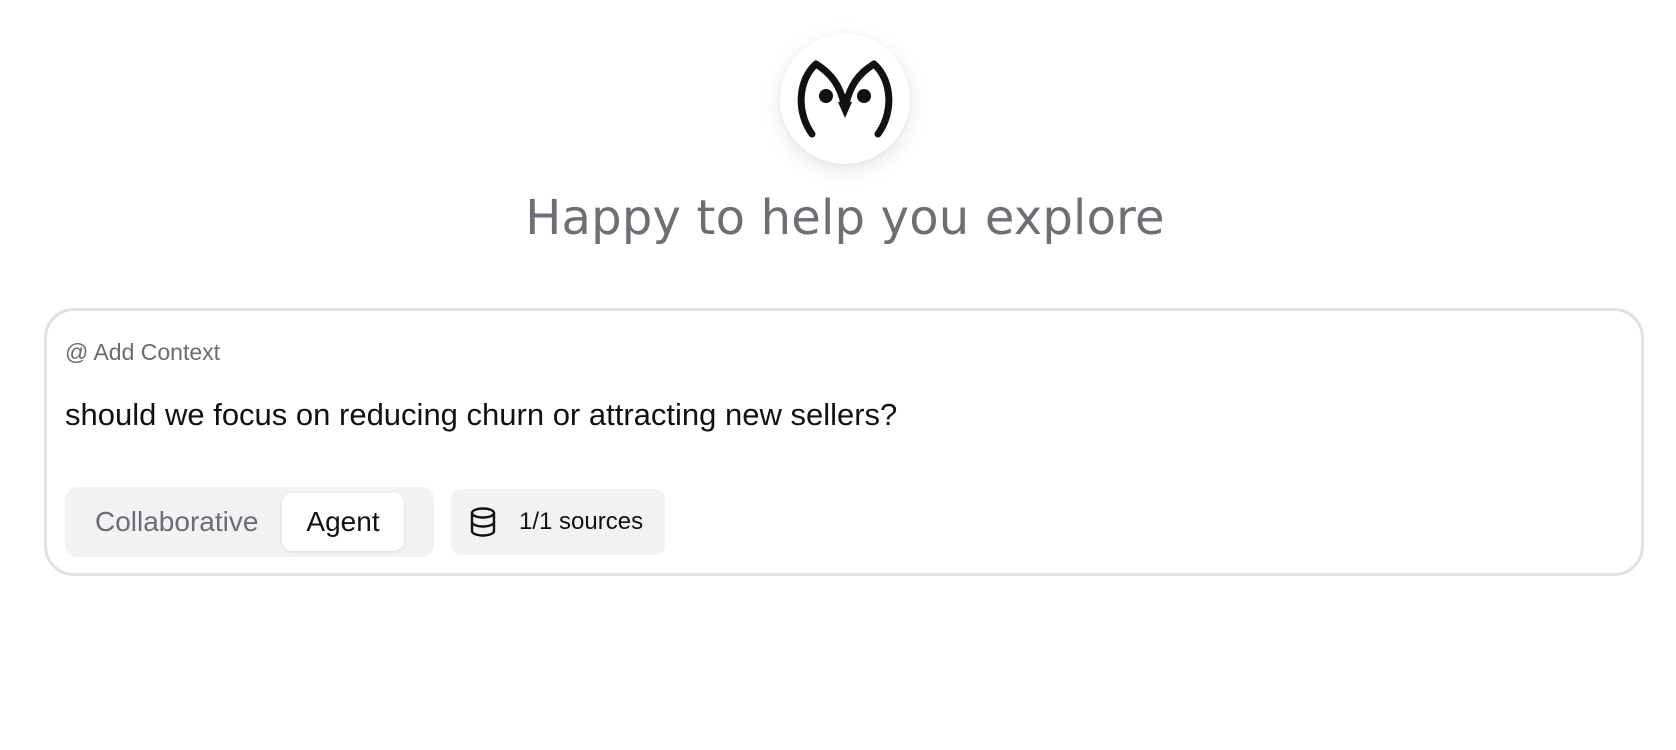 The height and width of the screenshot is (750, 1676). I want to click on owl-logo-icon, so click(845, 99).